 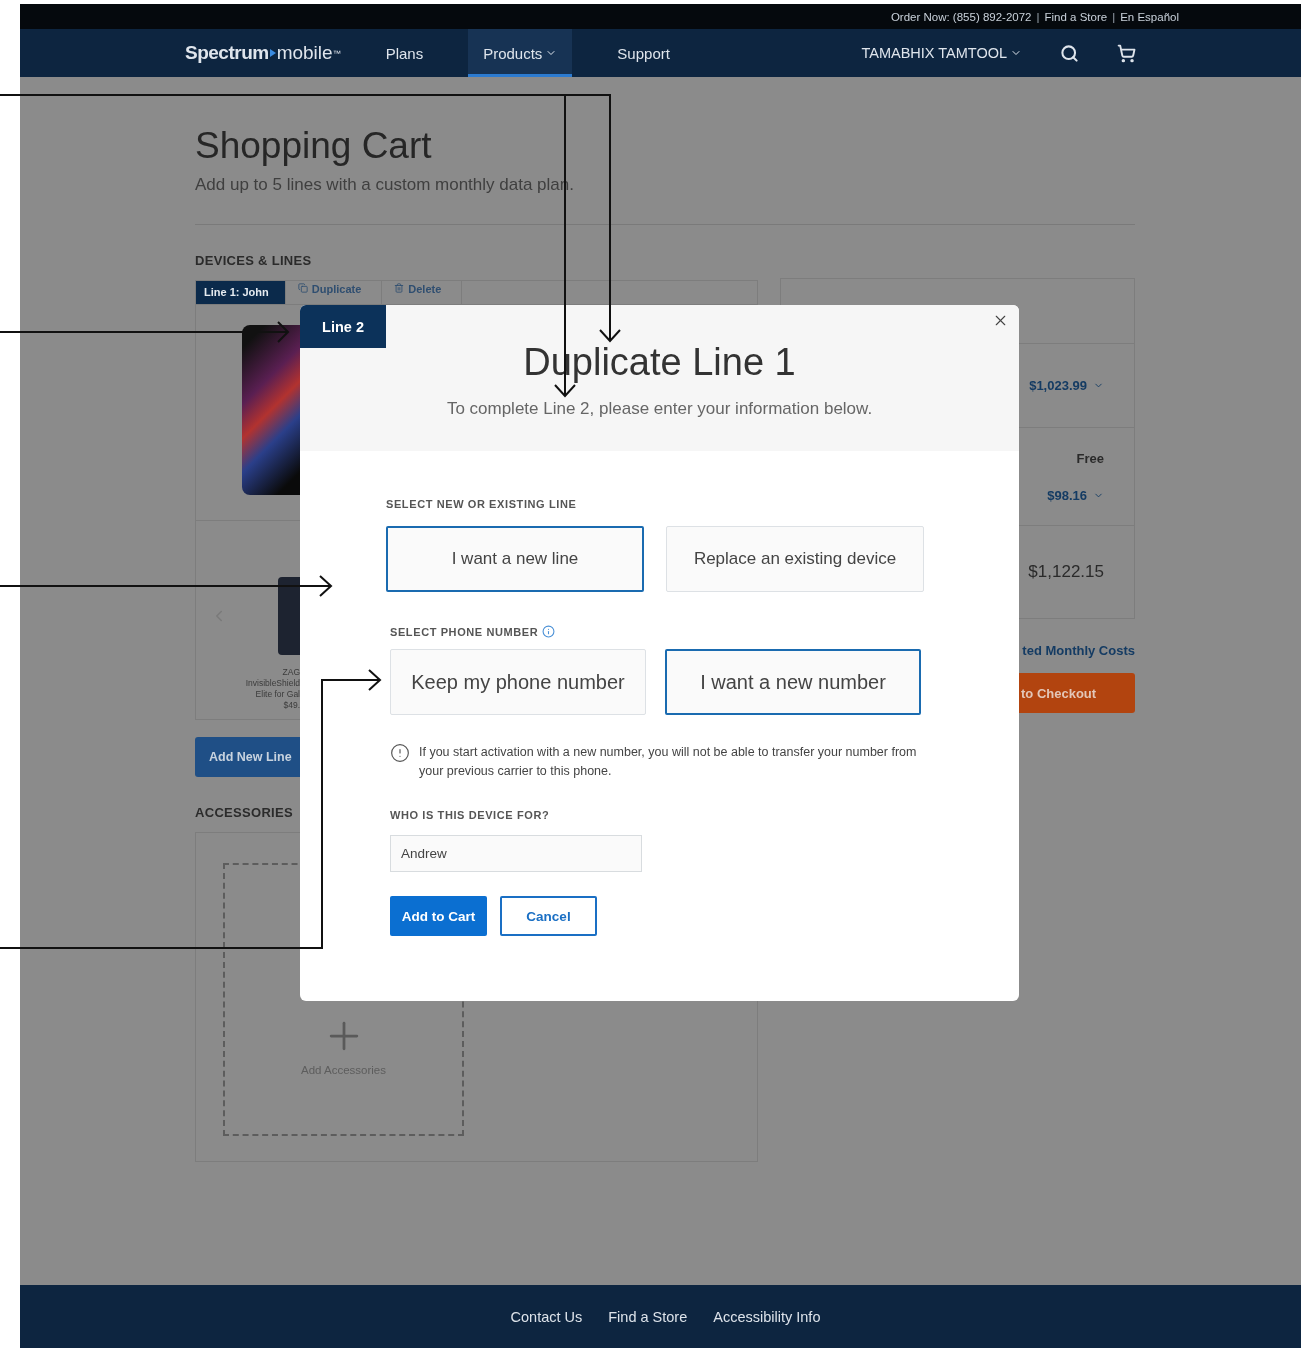 What do you see at coordinates (272, 683) in the screenshot?
I see `accessory-name: InvisibleShield` at bounding box center [272, 683].